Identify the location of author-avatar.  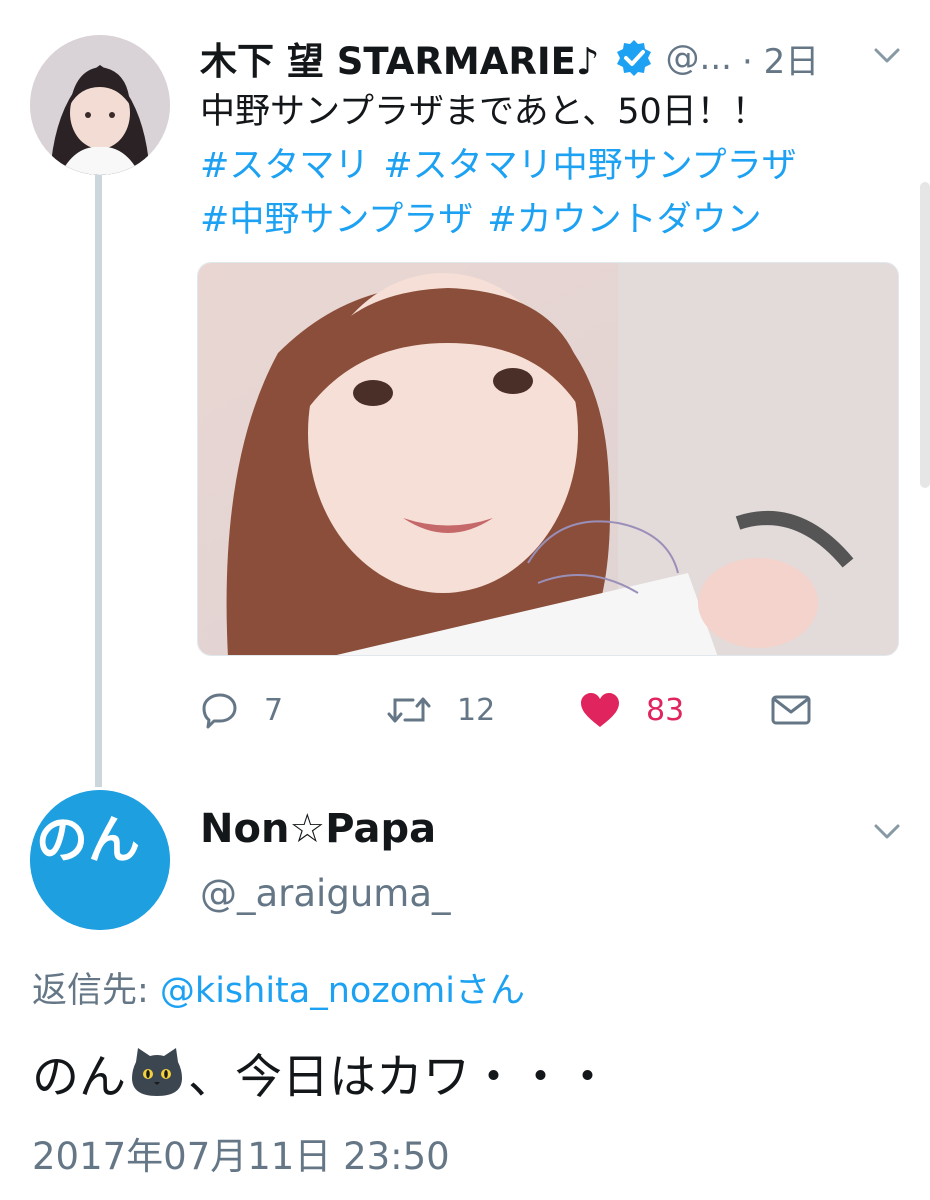
(100, 105).